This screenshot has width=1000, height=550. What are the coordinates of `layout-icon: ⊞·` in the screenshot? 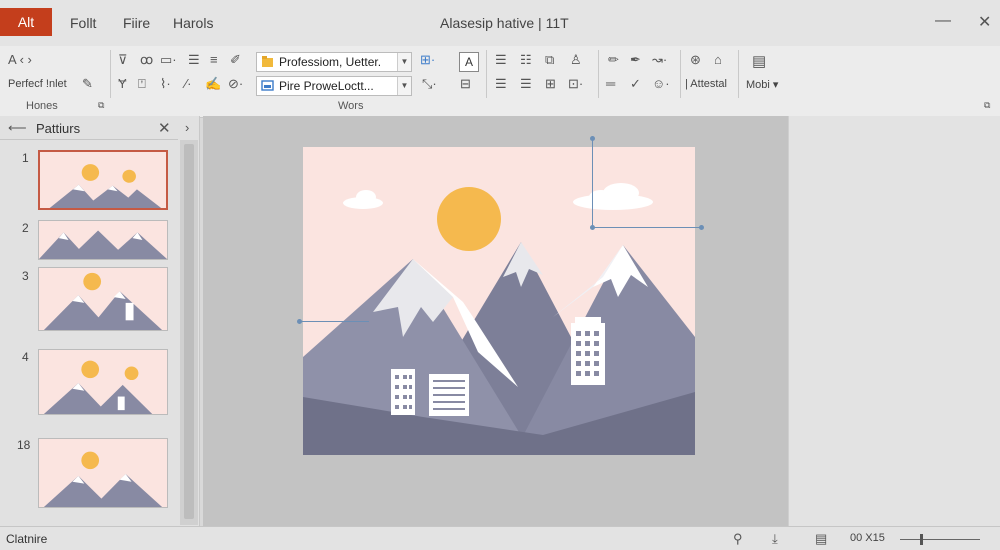 It's located at (427, 60).